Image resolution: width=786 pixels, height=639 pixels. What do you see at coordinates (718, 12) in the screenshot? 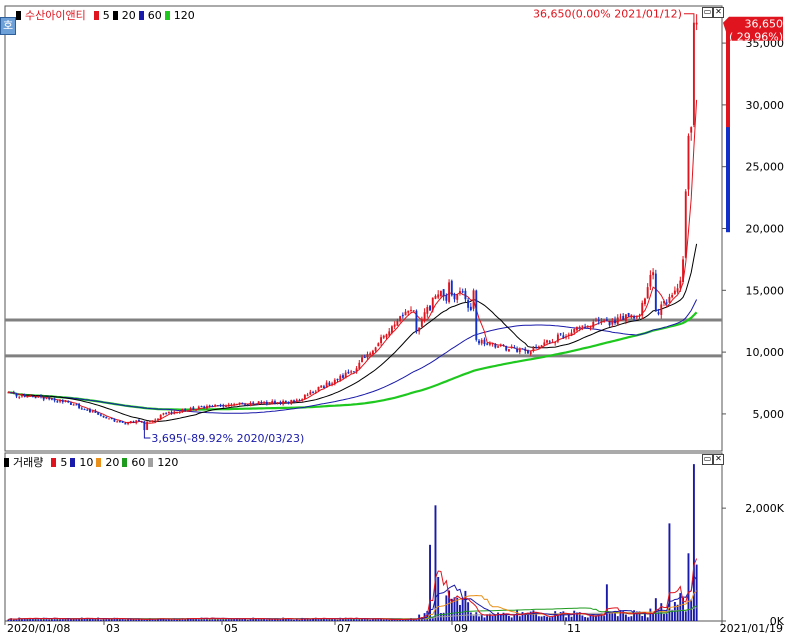
I see `price-pane-close-button: ✕` at bounding box center [718, 12].